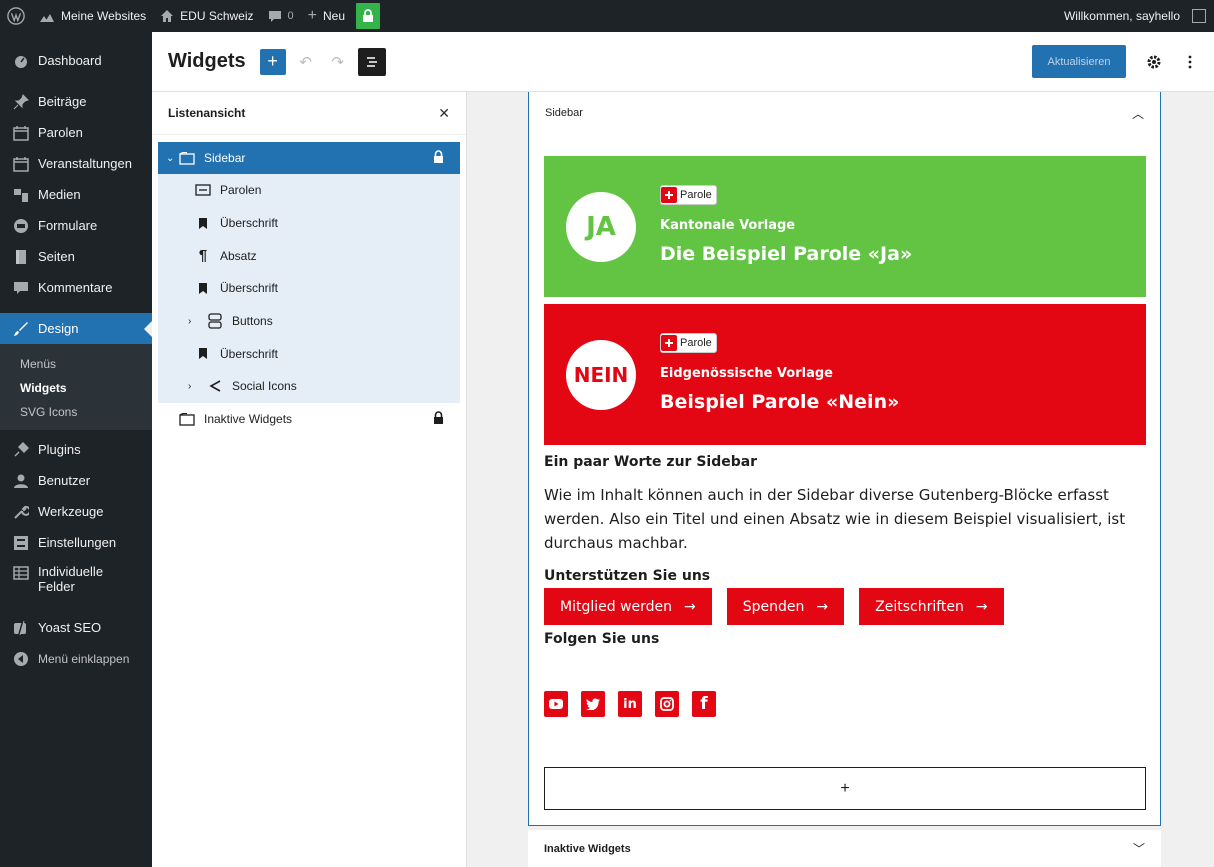  I want to click on menu-item-benutzer: Benutzer, so click(76, 480).